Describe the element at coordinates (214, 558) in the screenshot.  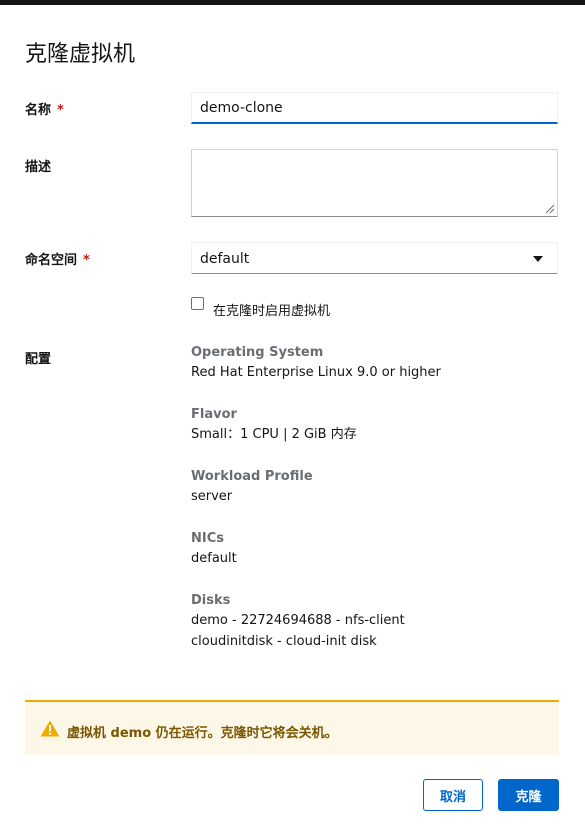
I see `config-value: default` at that location.